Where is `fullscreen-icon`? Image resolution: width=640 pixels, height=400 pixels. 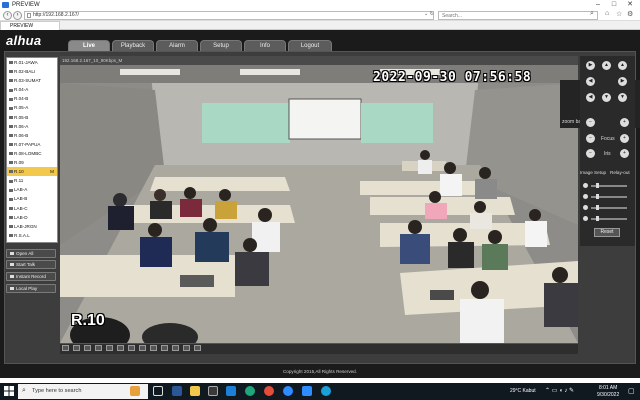 fullscreen-icon is located at coordinates (142, 348).